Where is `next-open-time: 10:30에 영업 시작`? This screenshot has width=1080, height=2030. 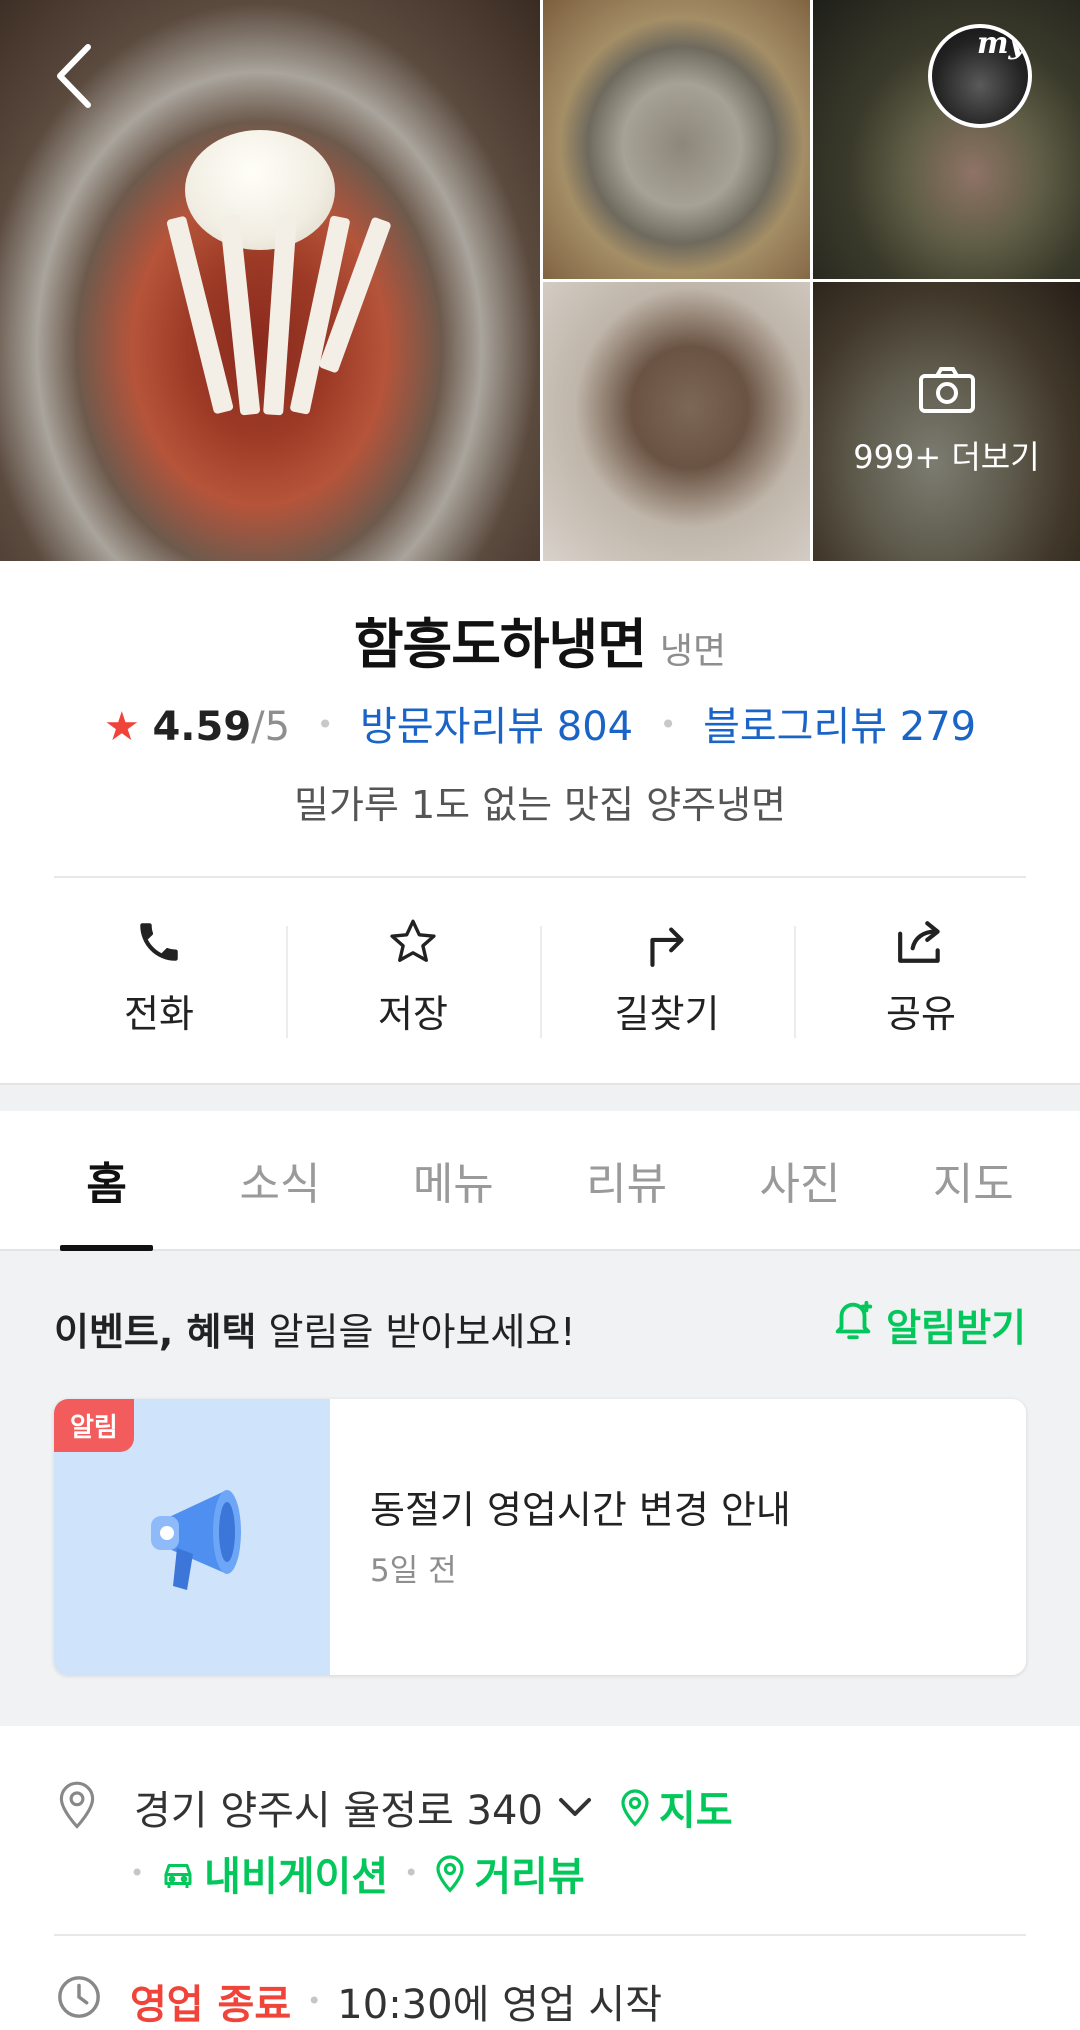
next-open-time: 10:30에 영업 시작 is located at coordinates (499, 2005).